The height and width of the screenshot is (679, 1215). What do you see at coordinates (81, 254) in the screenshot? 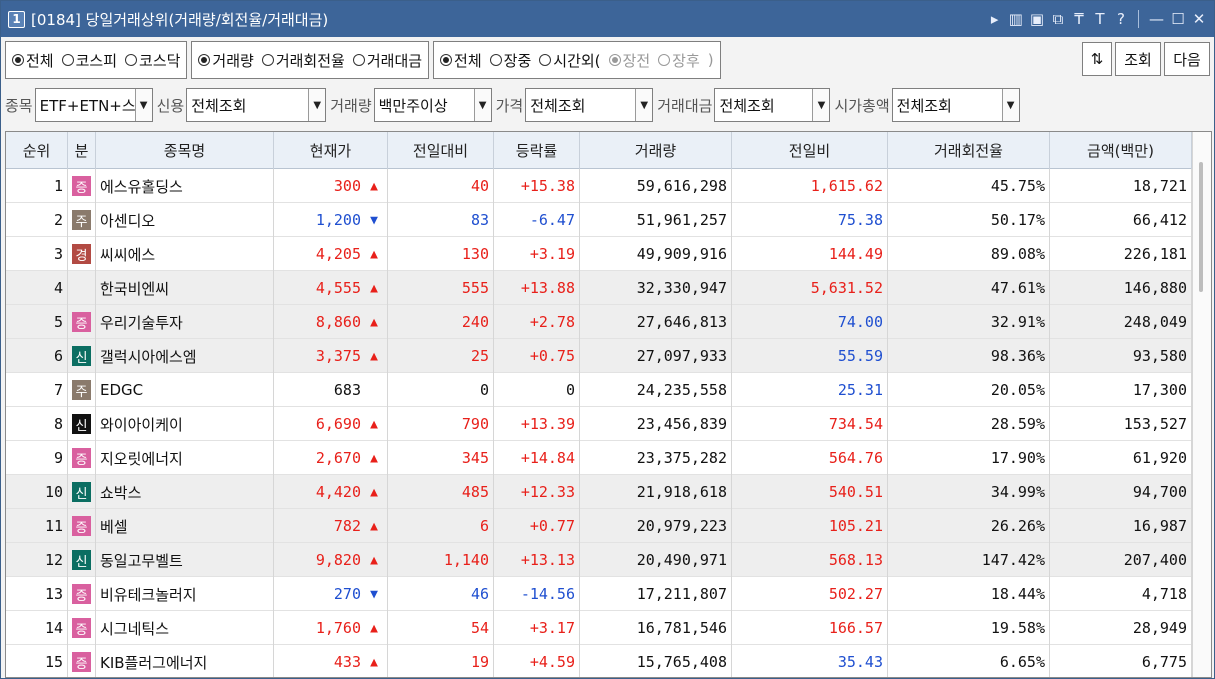
I see `market-badge: 경` at bounding box center [81, 254].